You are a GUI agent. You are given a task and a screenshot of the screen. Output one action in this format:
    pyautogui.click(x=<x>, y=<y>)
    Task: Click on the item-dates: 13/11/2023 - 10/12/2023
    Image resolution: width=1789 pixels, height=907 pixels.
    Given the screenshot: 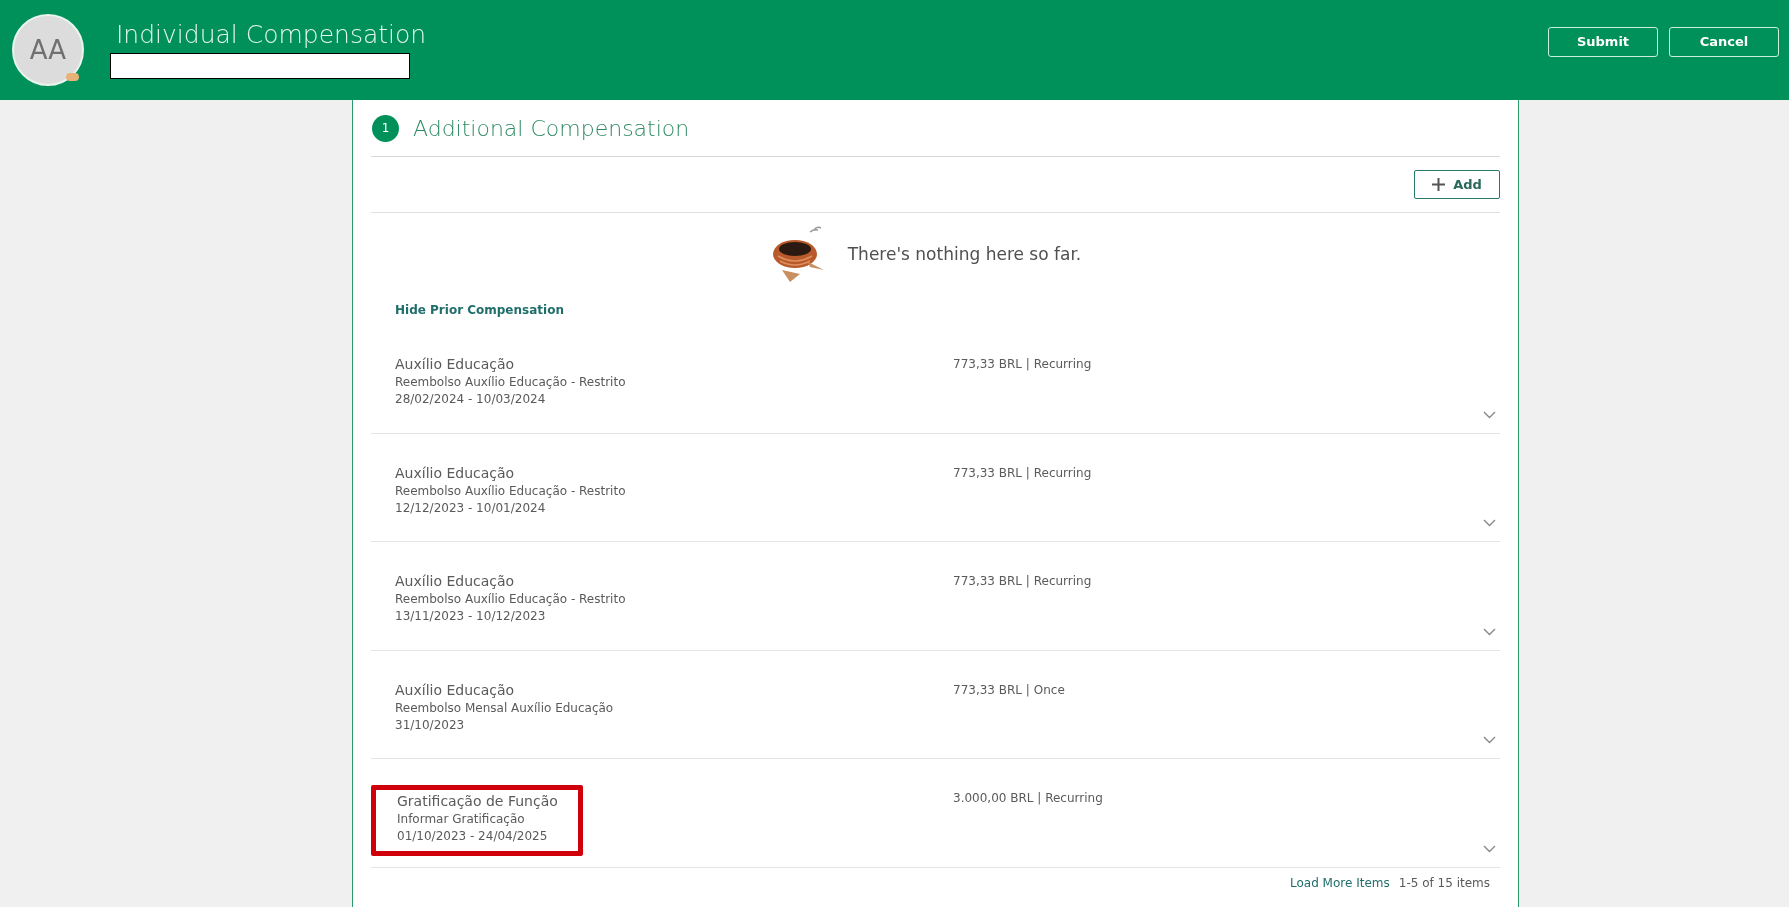 What is the action you would take?
    pyautogui.click(x=471, y=616)
    